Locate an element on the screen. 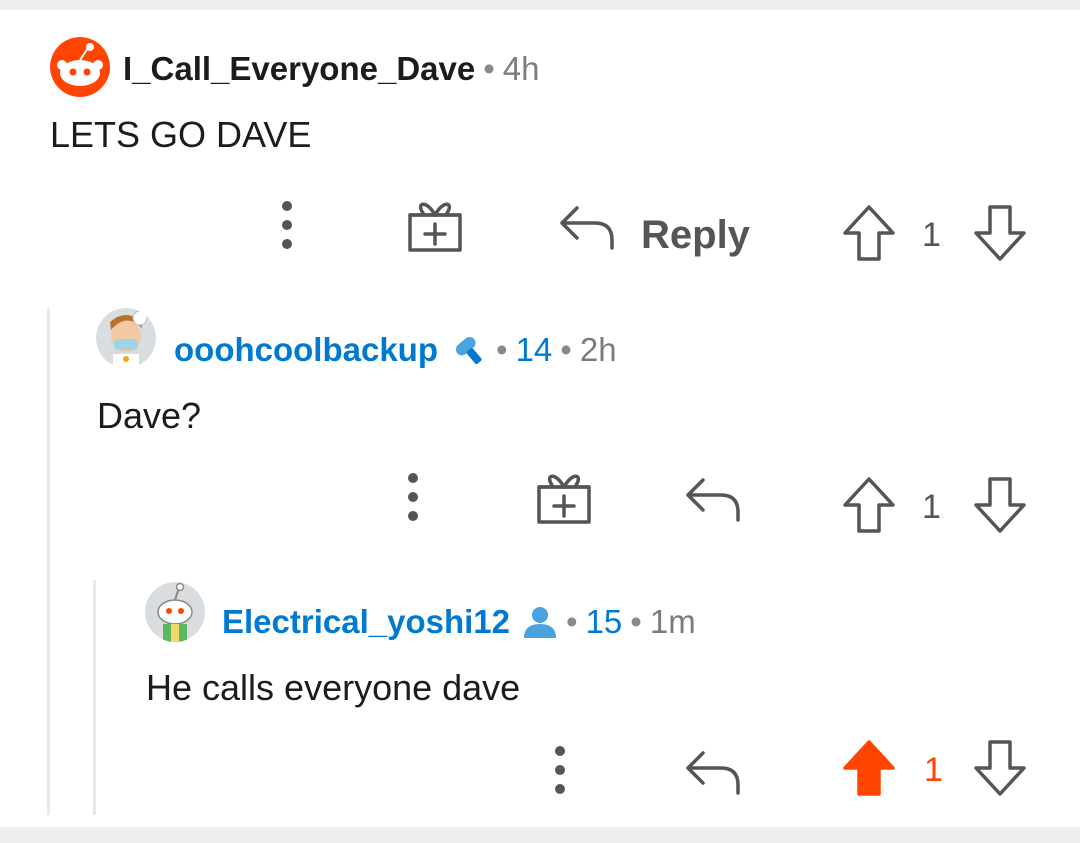 The image size is (1080, 843). microphone-icon is located at coordinates (468, 350).